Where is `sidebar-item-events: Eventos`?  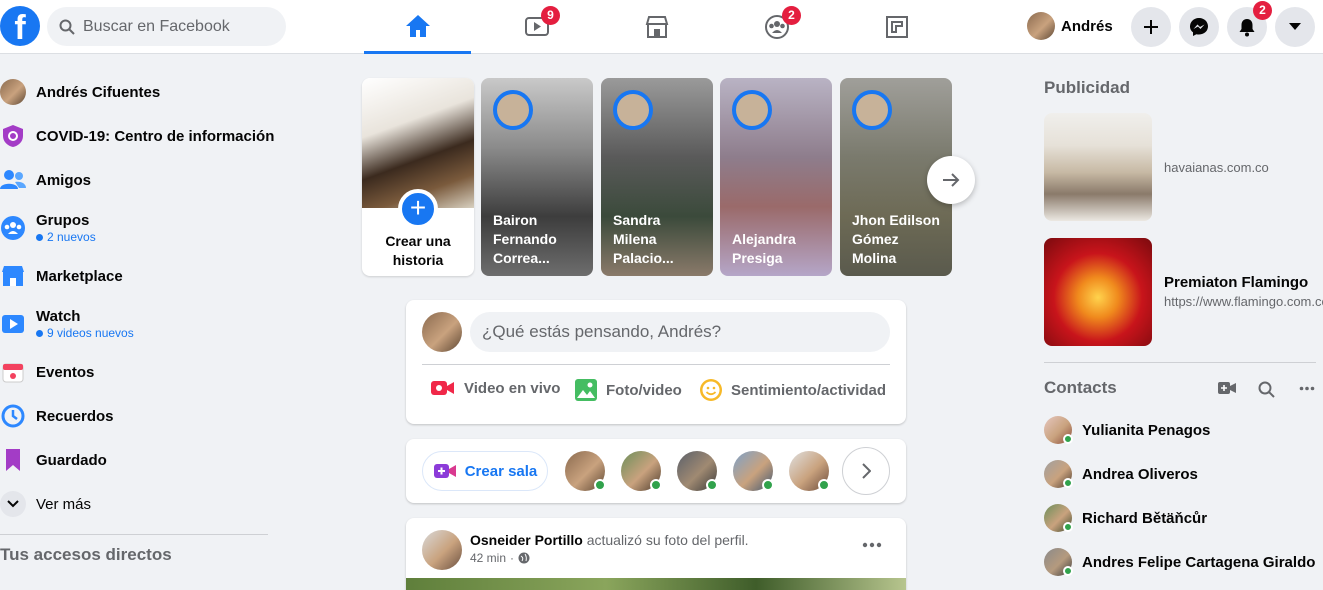
sidebar-item-events: Eventos is located at coordinates (140, 372).